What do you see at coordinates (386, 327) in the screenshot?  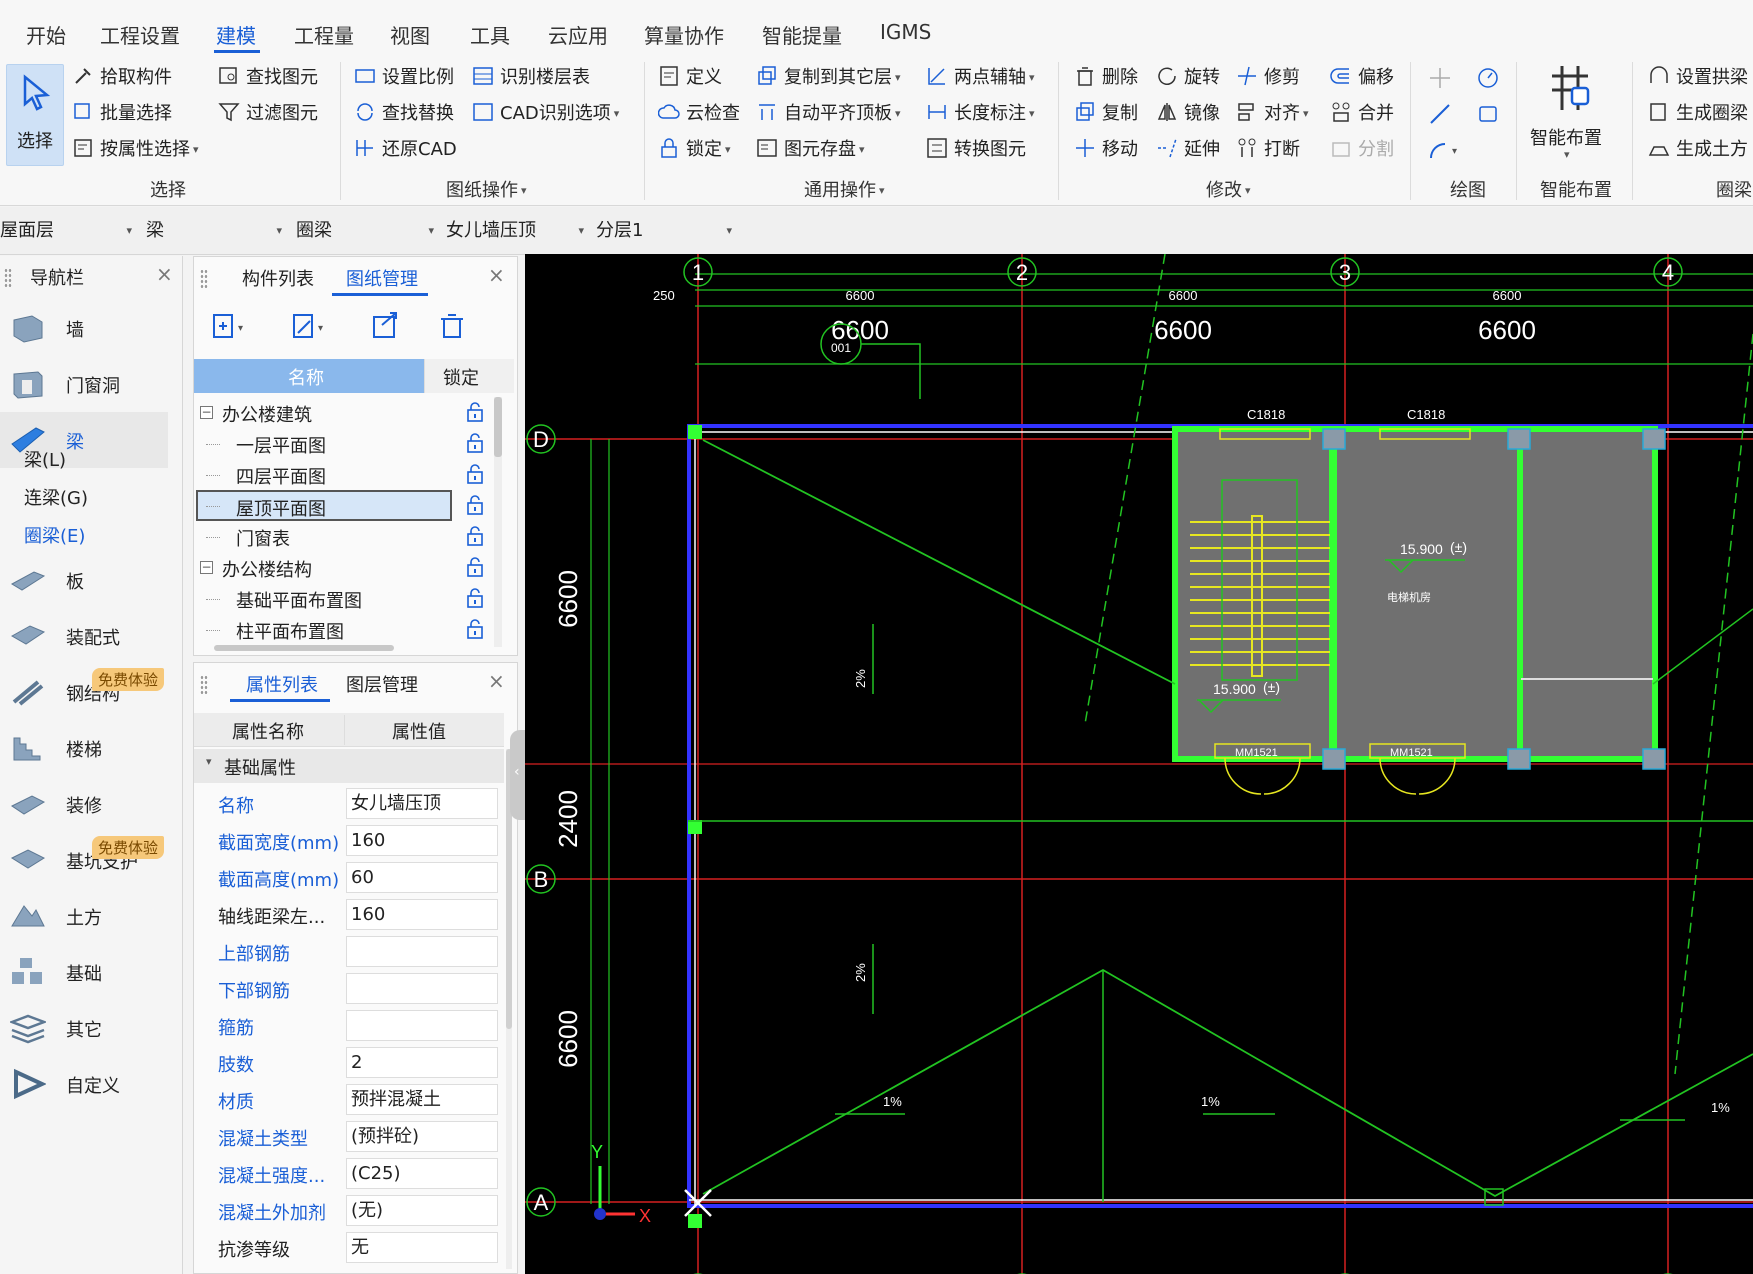 I see `export-drawing-button` at bounding box center [386, 327].